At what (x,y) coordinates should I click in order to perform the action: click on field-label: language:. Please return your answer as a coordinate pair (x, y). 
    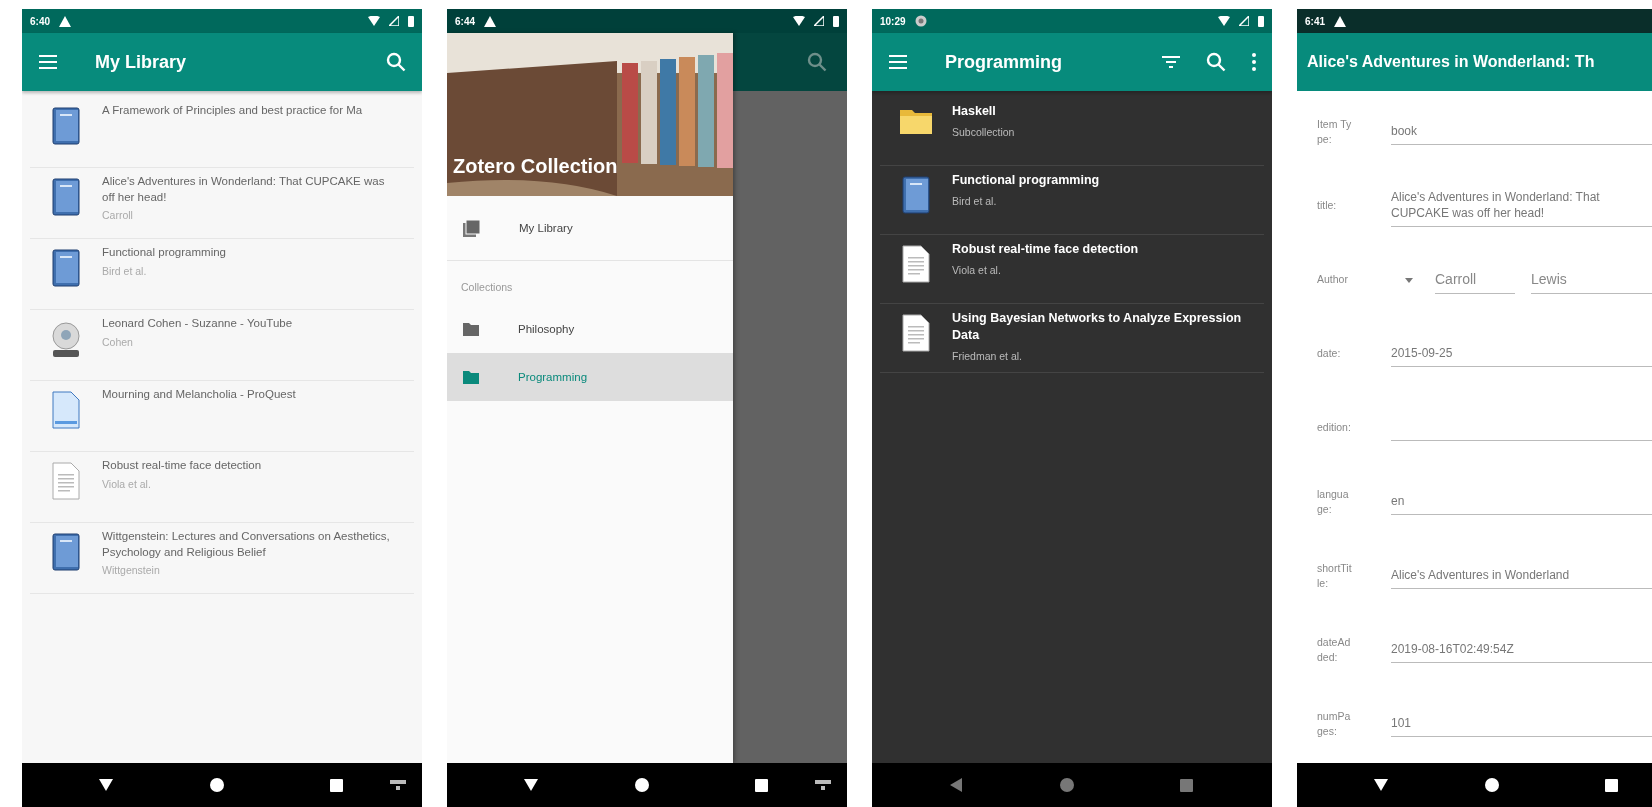
    Looking at the image, I should click on (1333, 501).